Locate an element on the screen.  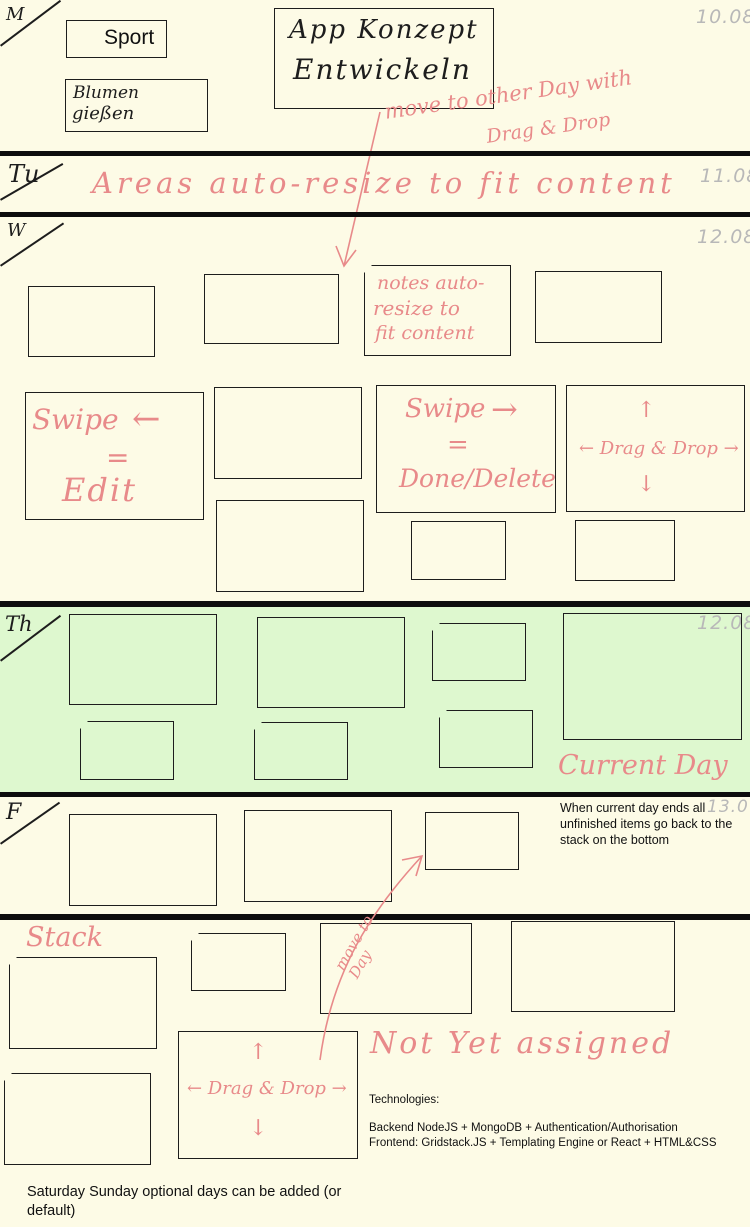
date-monday: 10.08 is located at coordinates (723, 17).